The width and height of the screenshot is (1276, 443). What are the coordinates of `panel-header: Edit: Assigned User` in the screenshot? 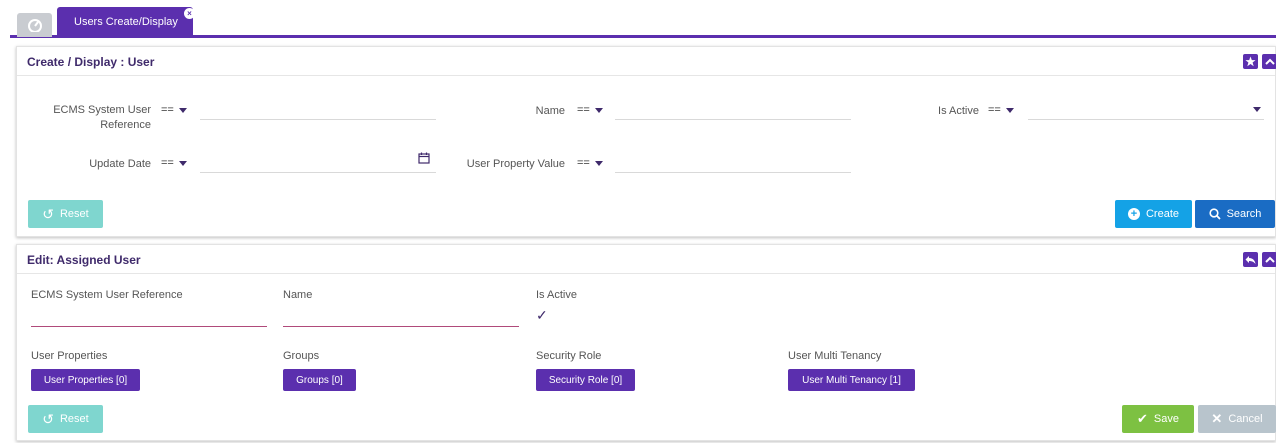 It's located at (646, 259).